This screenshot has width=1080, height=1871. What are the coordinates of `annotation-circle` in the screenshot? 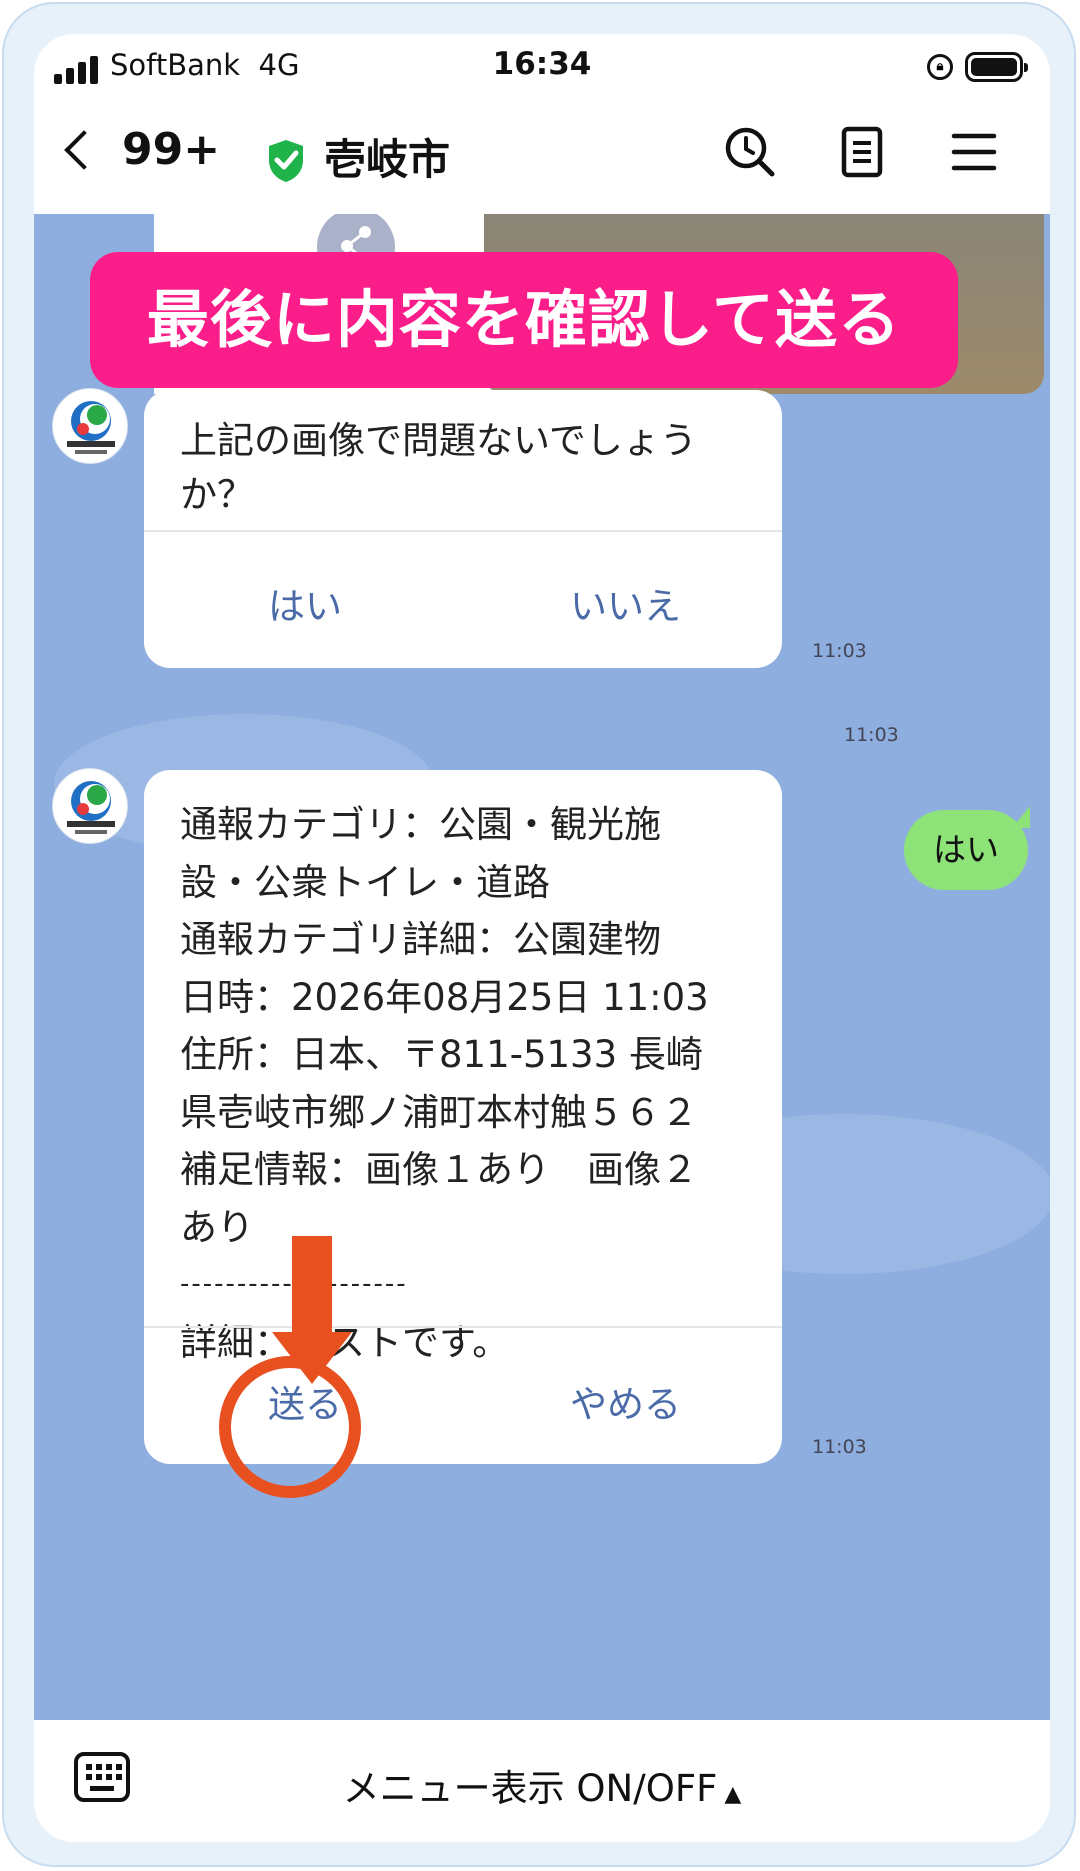 It's located at (290, 1427).